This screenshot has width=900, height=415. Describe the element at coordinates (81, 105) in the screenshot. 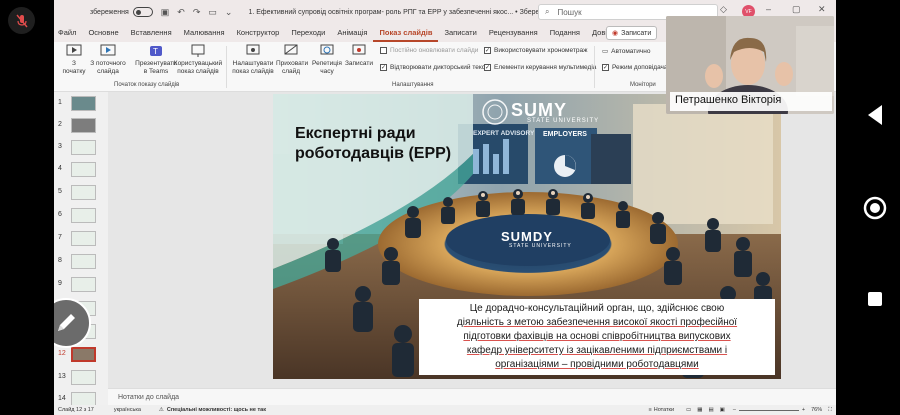

I see `slide-thumbnail: 1` at that location.